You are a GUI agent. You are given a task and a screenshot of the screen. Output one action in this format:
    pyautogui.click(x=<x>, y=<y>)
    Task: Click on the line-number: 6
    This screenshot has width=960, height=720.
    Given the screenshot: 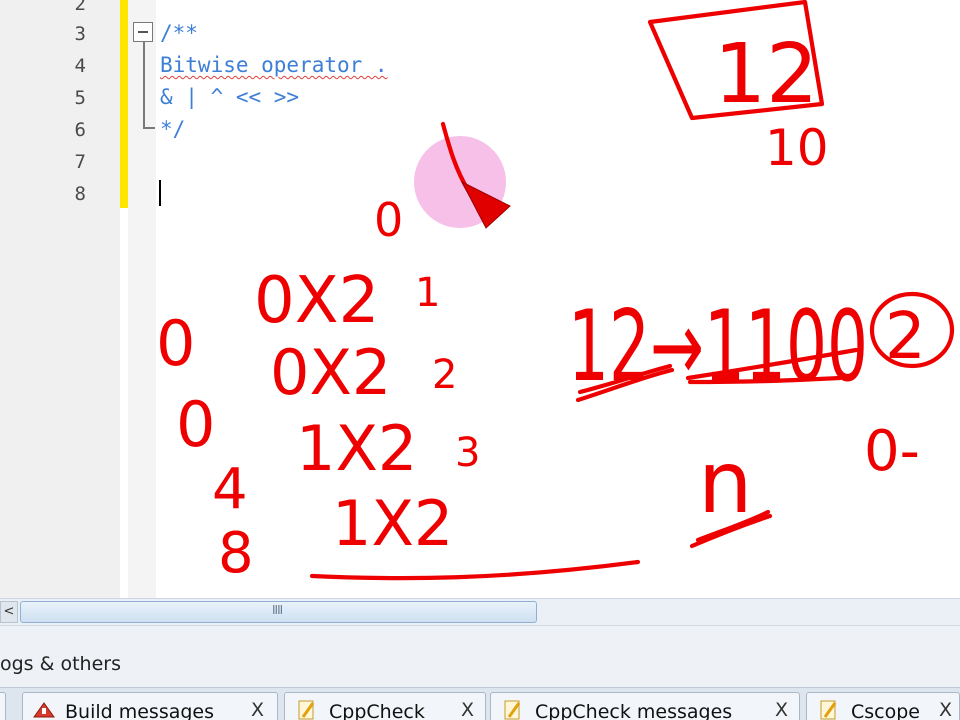 What is the action you would take?
    pyautogui.click(x=80, y=130)
    